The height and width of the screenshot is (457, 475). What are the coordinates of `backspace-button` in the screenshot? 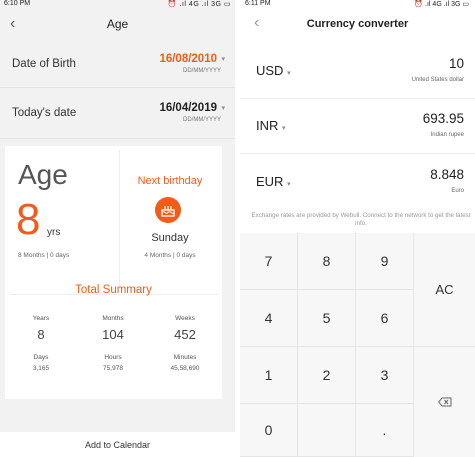 It's located at (444, 402).